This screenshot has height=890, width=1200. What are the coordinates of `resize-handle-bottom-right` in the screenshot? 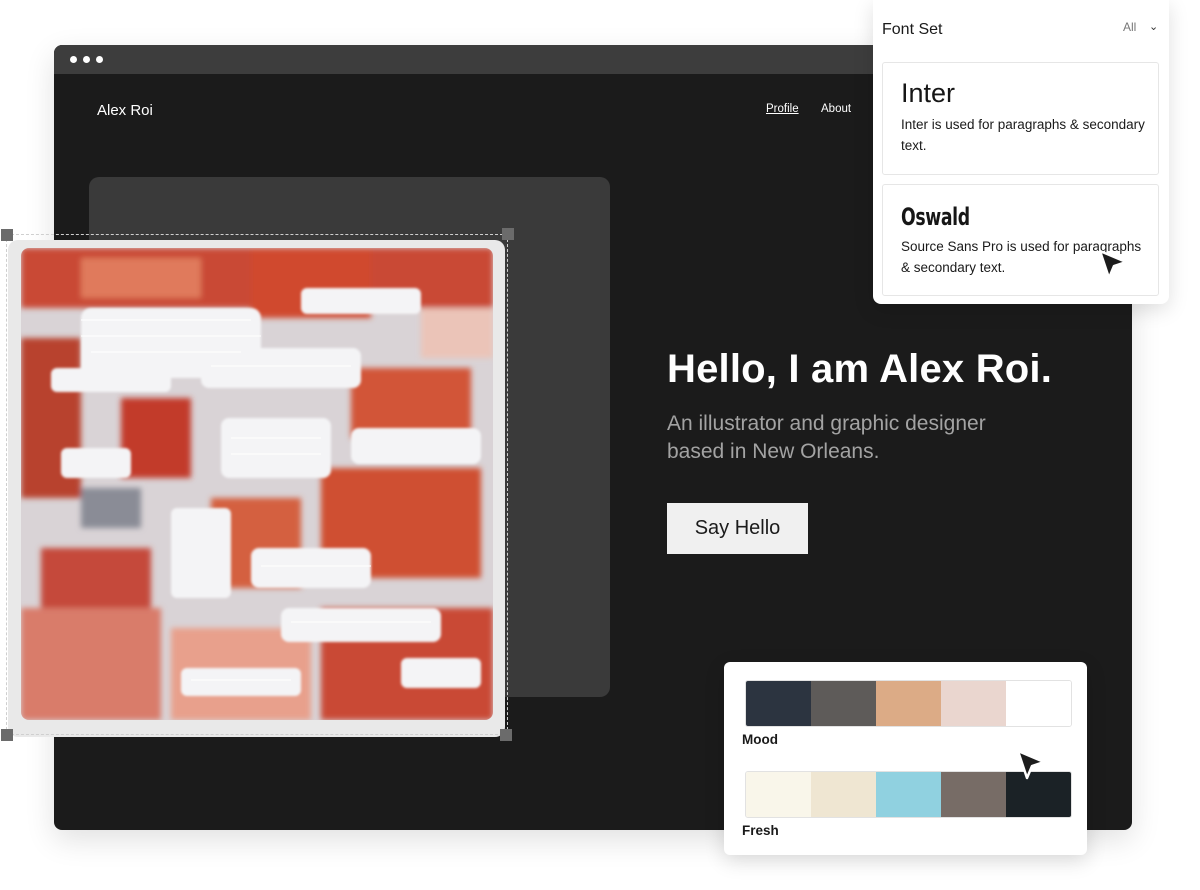 It's located at (506, 735).